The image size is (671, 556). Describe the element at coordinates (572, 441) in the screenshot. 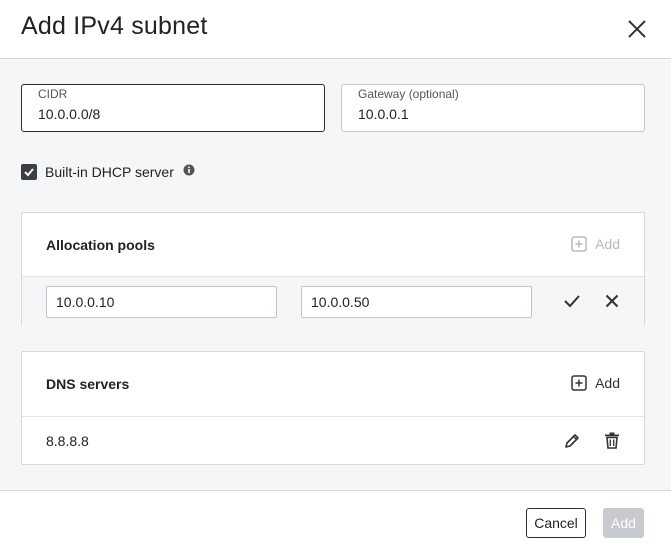

I see `pencil-icon` at that location.